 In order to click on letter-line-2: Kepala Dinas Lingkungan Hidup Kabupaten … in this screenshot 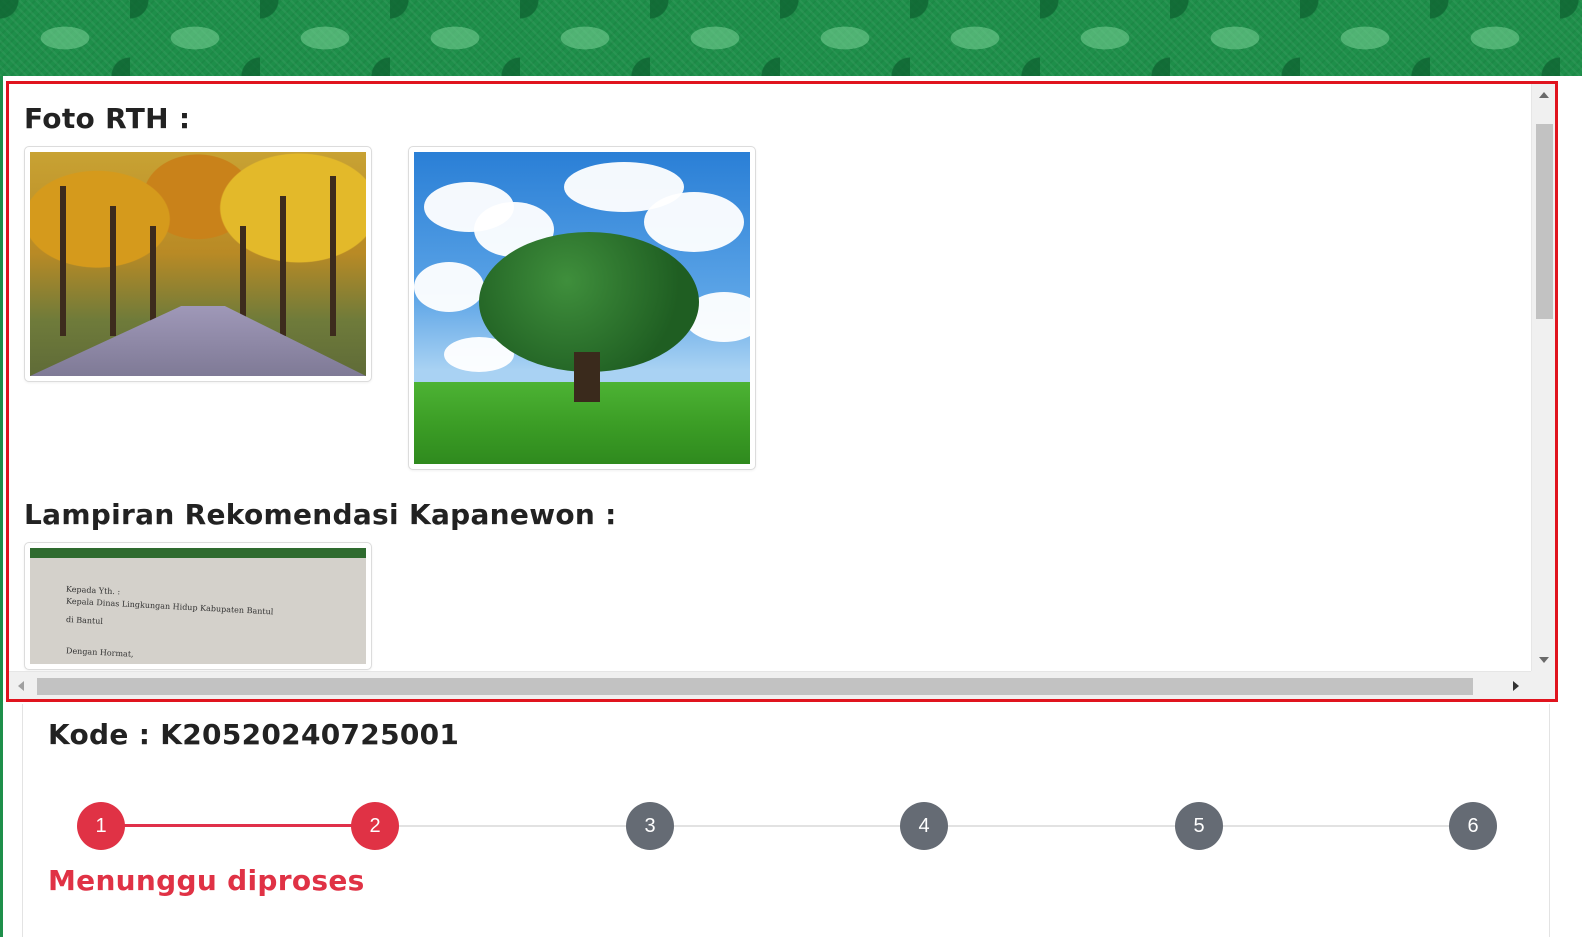, I will do `click(169, 606)`.